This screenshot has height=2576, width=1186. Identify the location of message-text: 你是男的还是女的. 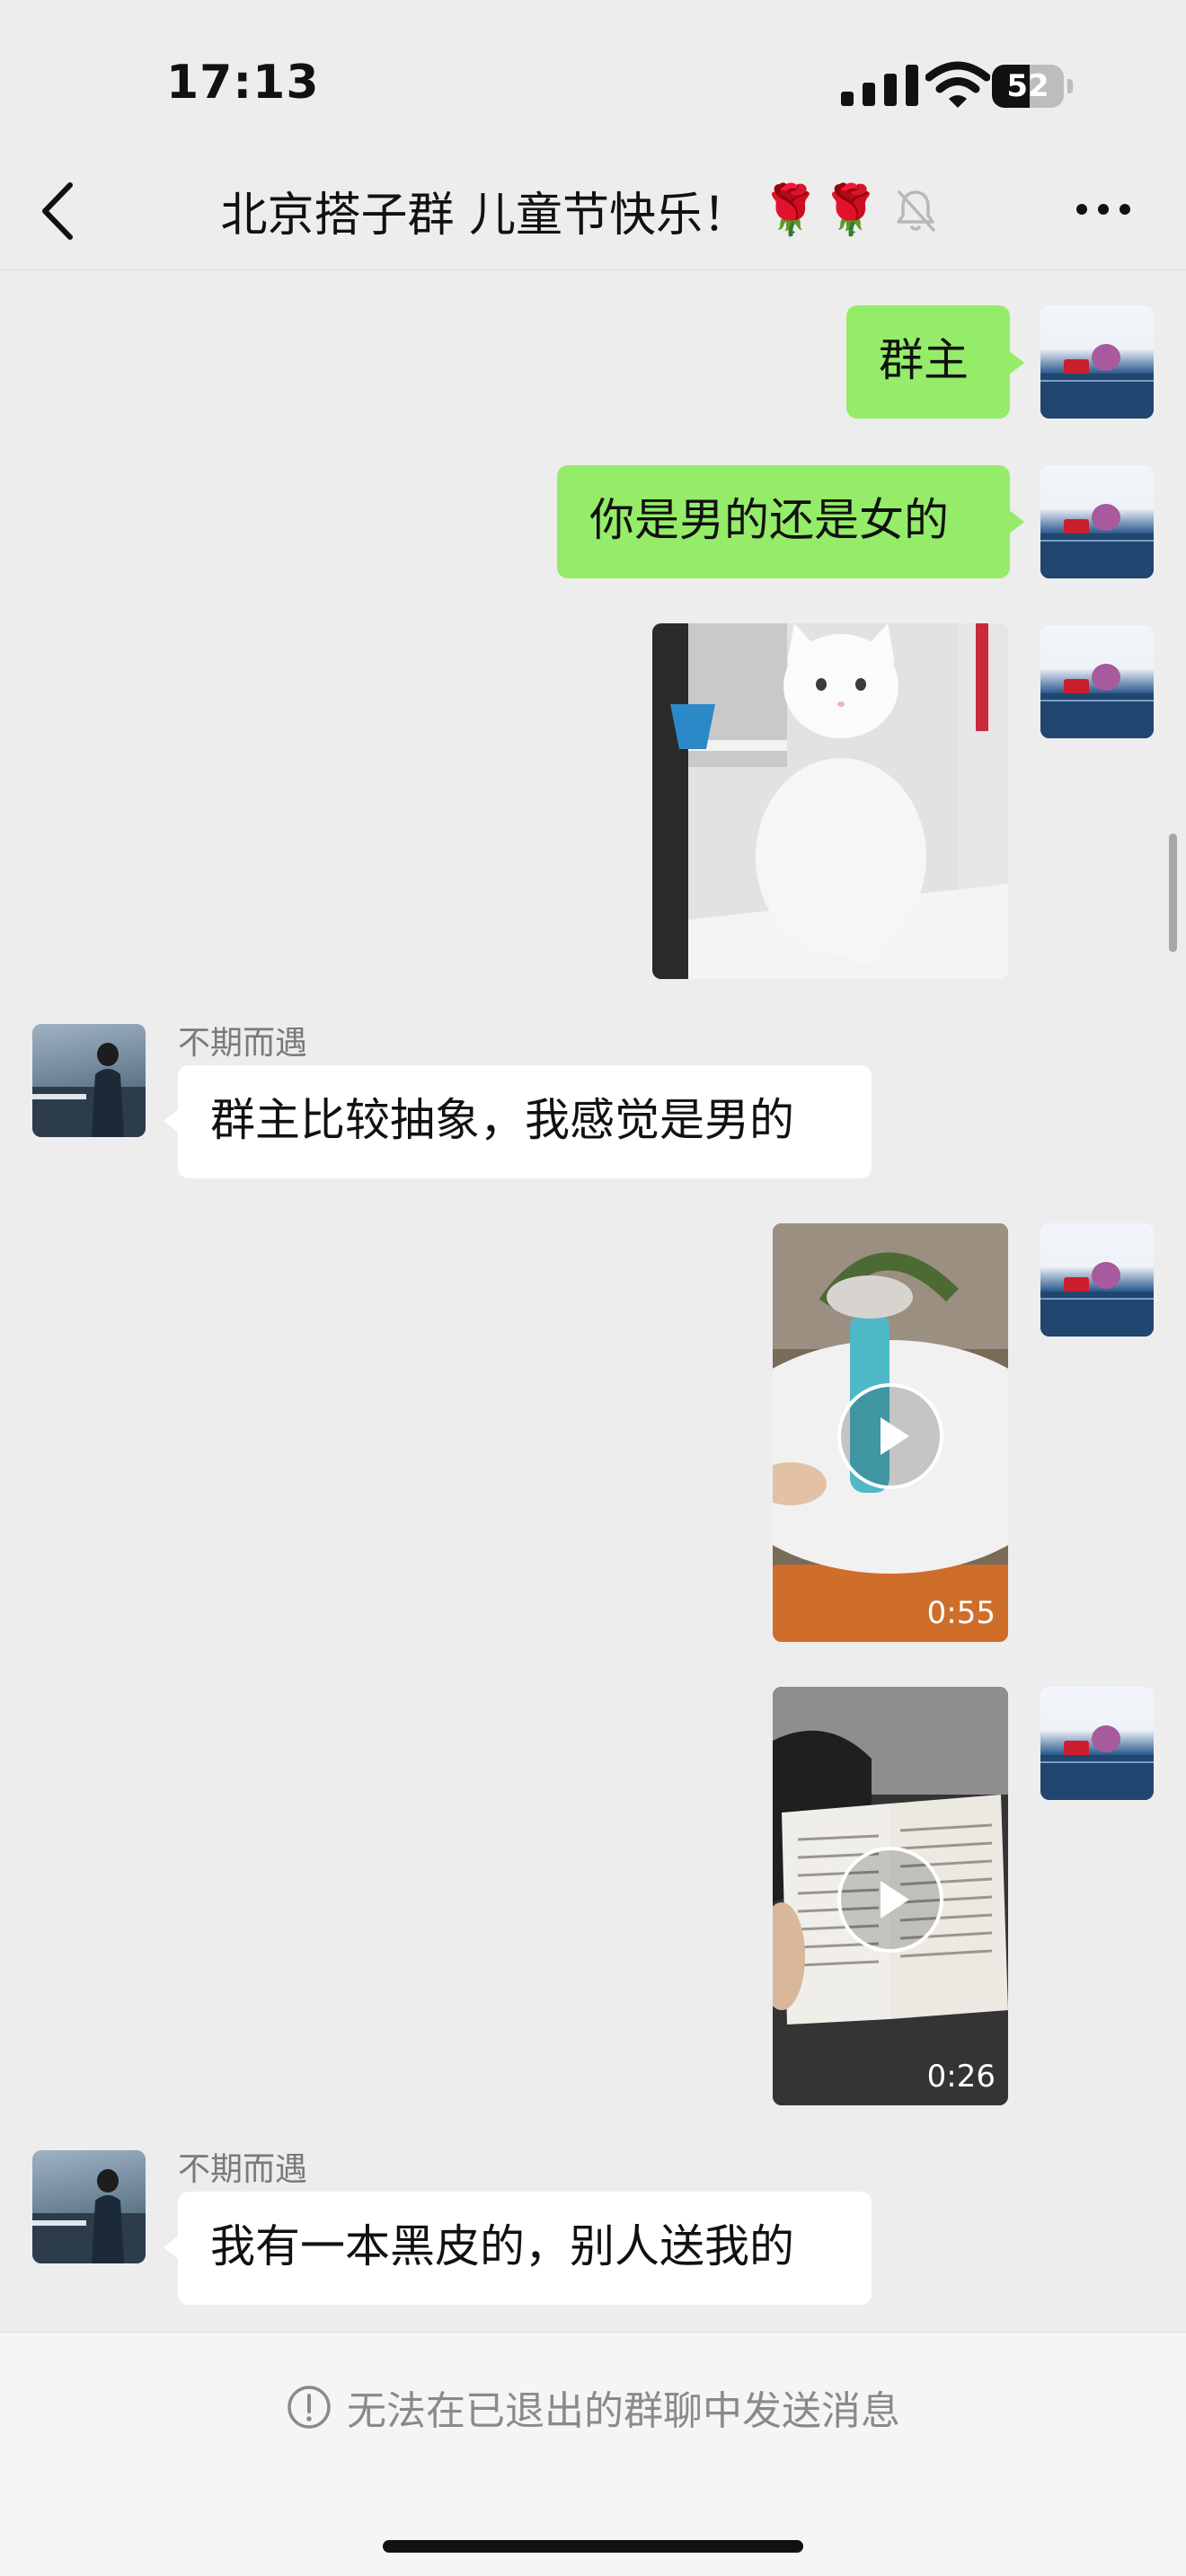
(769, 520).